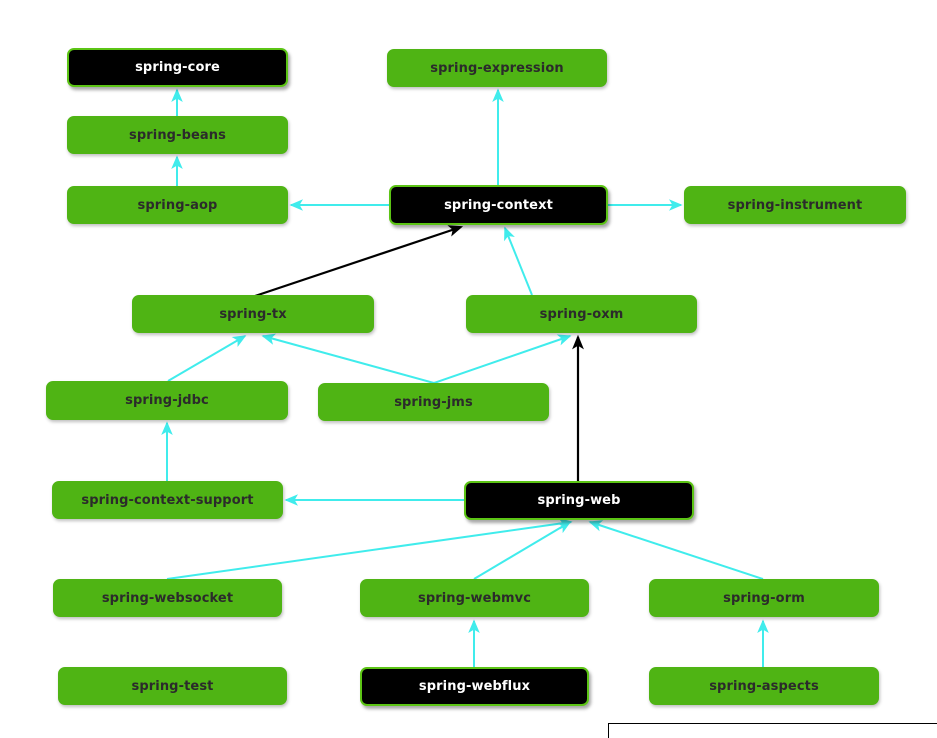 This screenshot has height=738, width=937. I want to click on edge-spring-jms-to-spring-oxm, so click(502, 359).